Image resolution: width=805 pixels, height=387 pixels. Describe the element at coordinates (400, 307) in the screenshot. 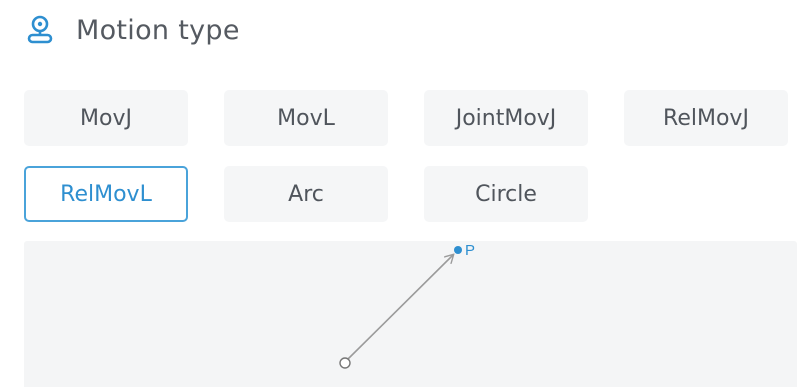

I see `motion-path-line` at that location.